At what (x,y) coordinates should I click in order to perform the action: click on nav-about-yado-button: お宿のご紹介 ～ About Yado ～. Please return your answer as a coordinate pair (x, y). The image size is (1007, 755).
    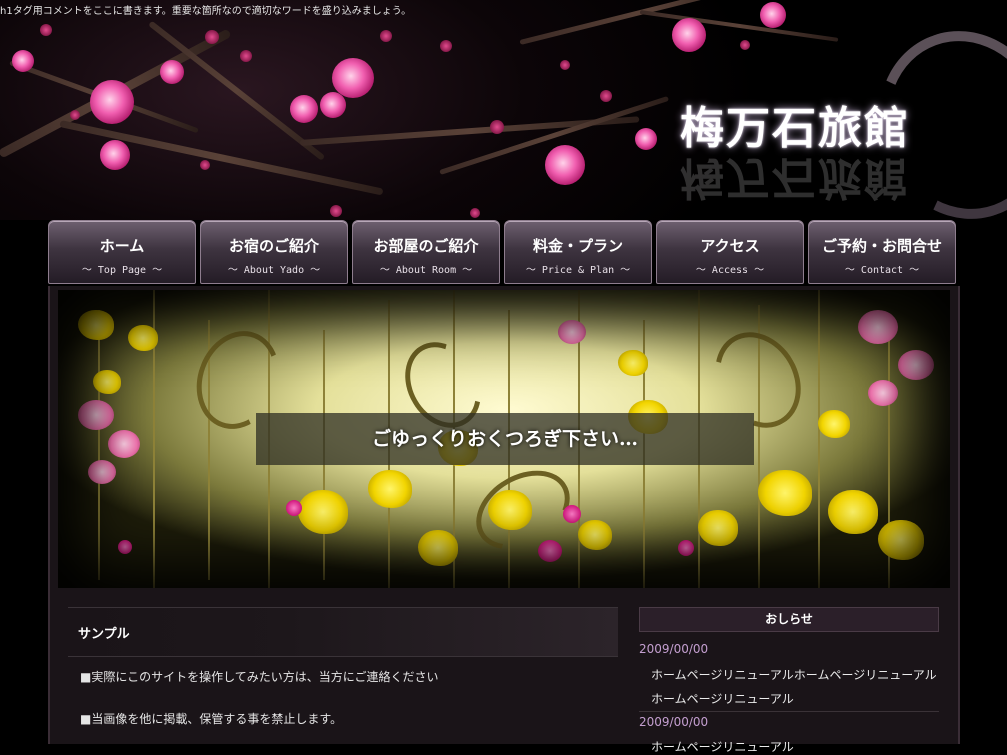
    Looking at the image, I should click on (274, 252).